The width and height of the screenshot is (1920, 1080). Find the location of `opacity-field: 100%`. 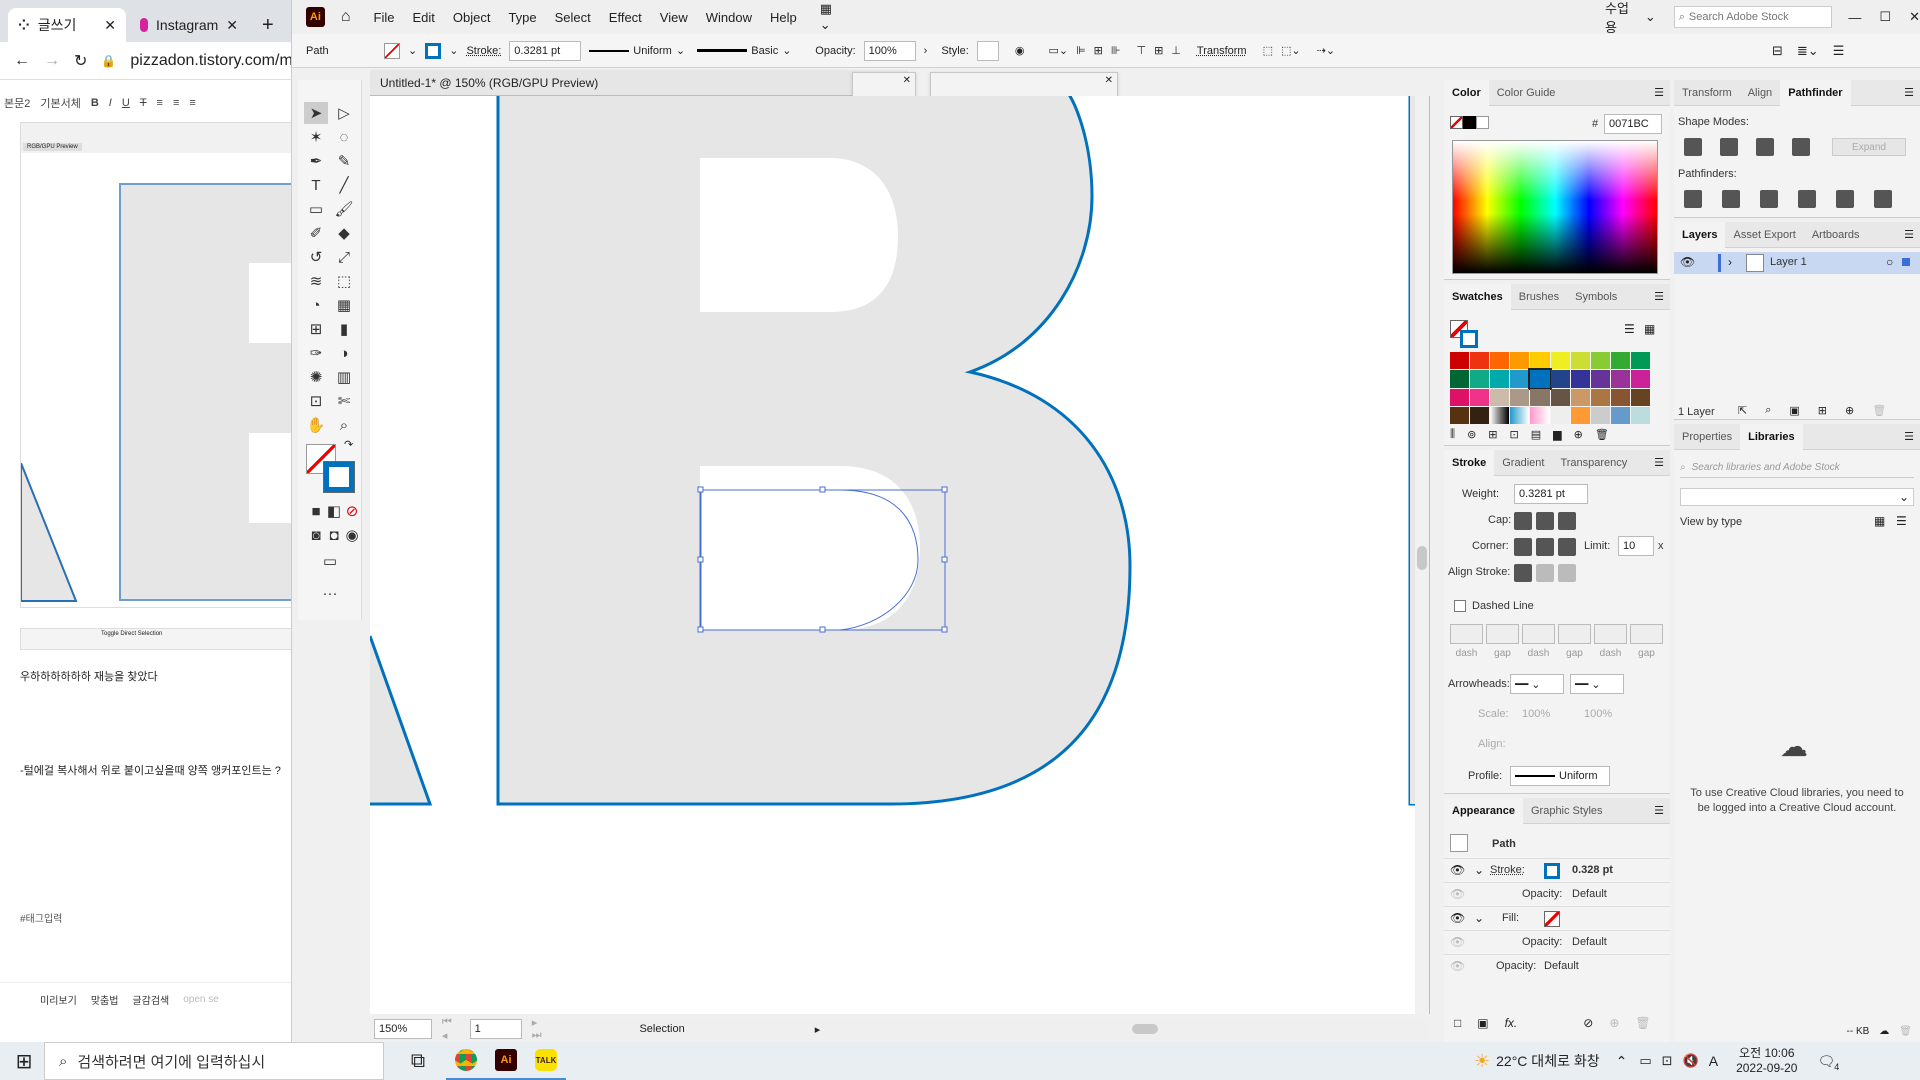

opacity-field: 100% is located at coordinates (889, 50).